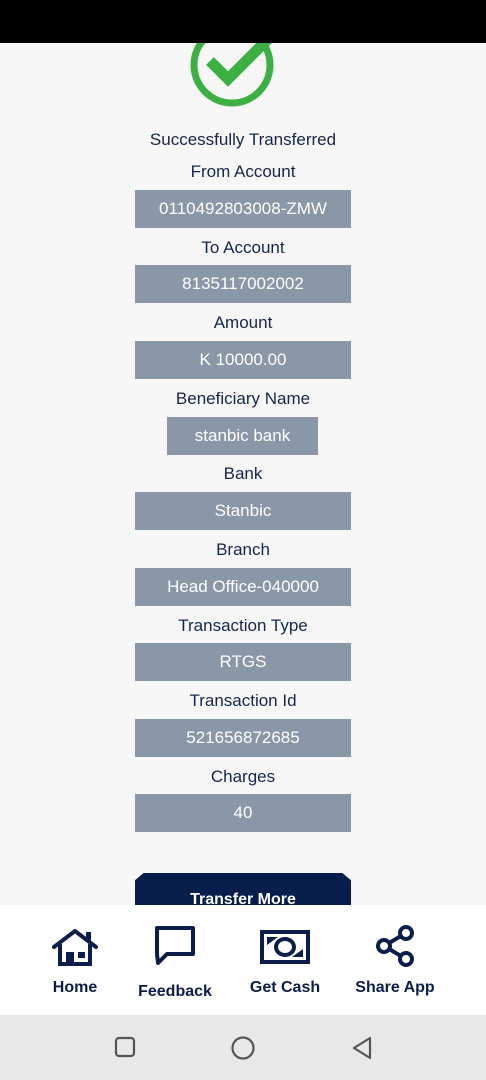 The image size is (486, 1080). I want to click on bank-value: Stanbic, so click(243, 511).